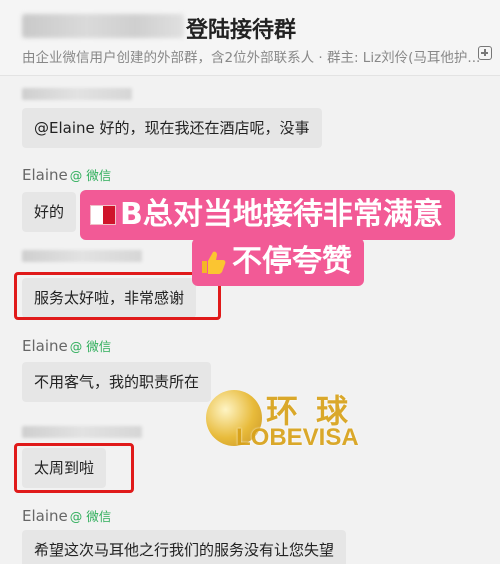 This screenshot has height=564, width=500. What do you see at coordinates (485, 53) in the screenshot?
I see `more-info-icon` at bounding box center [485, 53].